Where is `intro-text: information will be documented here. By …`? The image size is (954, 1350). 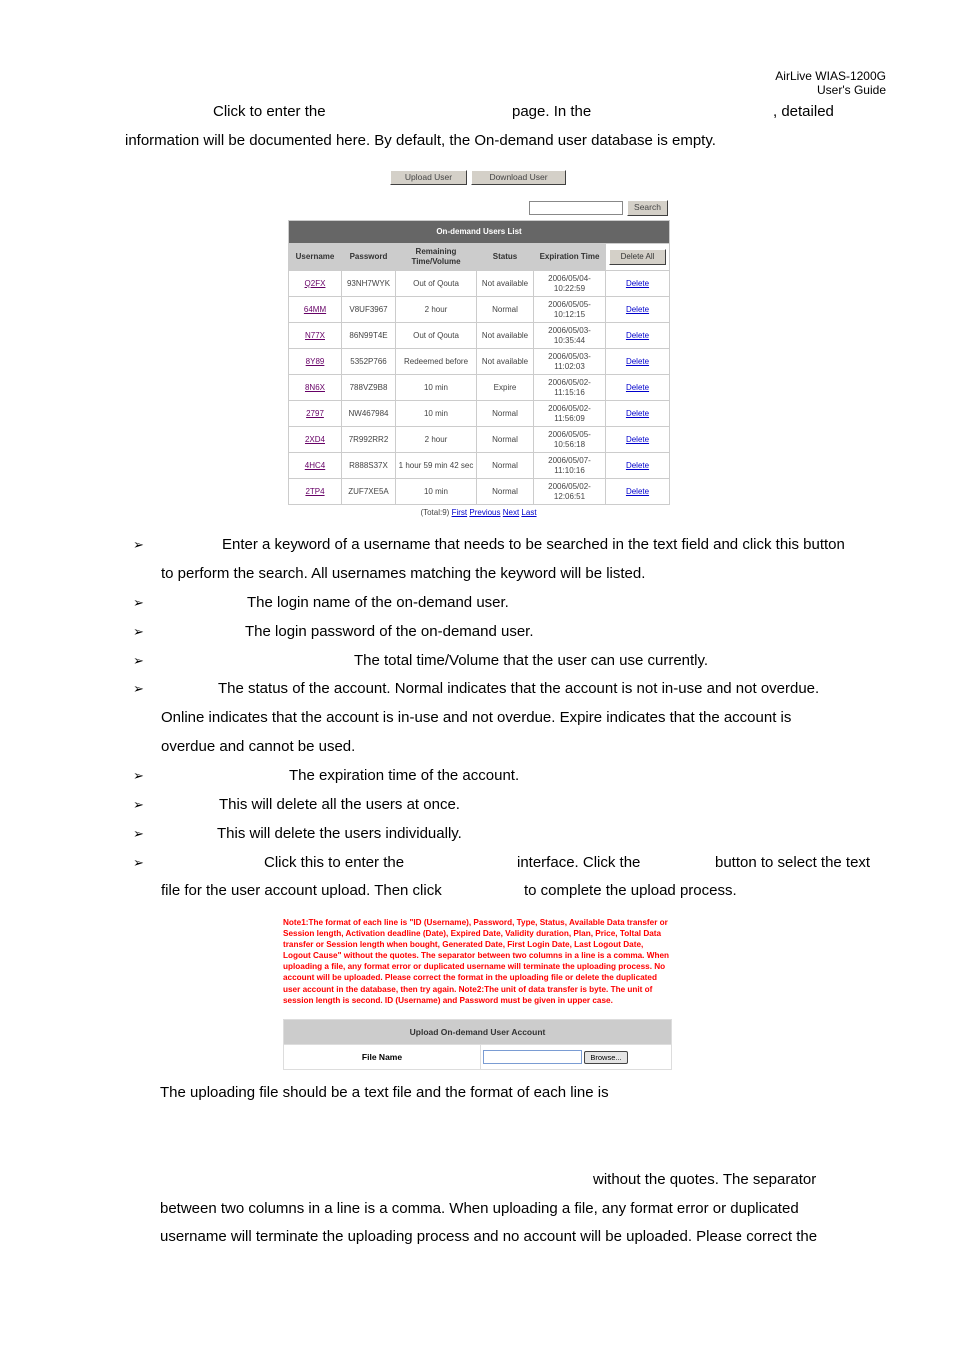
intro-text: information will be documented here. By … is located at coordinates (420, 140).